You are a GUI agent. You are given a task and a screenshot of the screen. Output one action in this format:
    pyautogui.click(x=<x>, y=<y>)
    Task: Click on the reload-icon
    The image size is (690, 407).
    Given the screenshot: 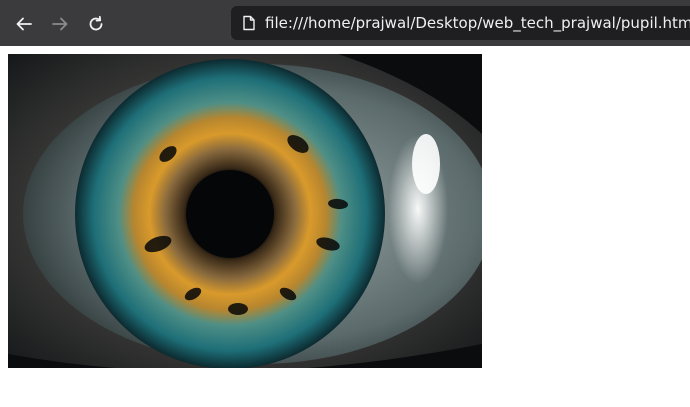 What is the action you would take?
    pyautogui.click(x=96, y=23)
    